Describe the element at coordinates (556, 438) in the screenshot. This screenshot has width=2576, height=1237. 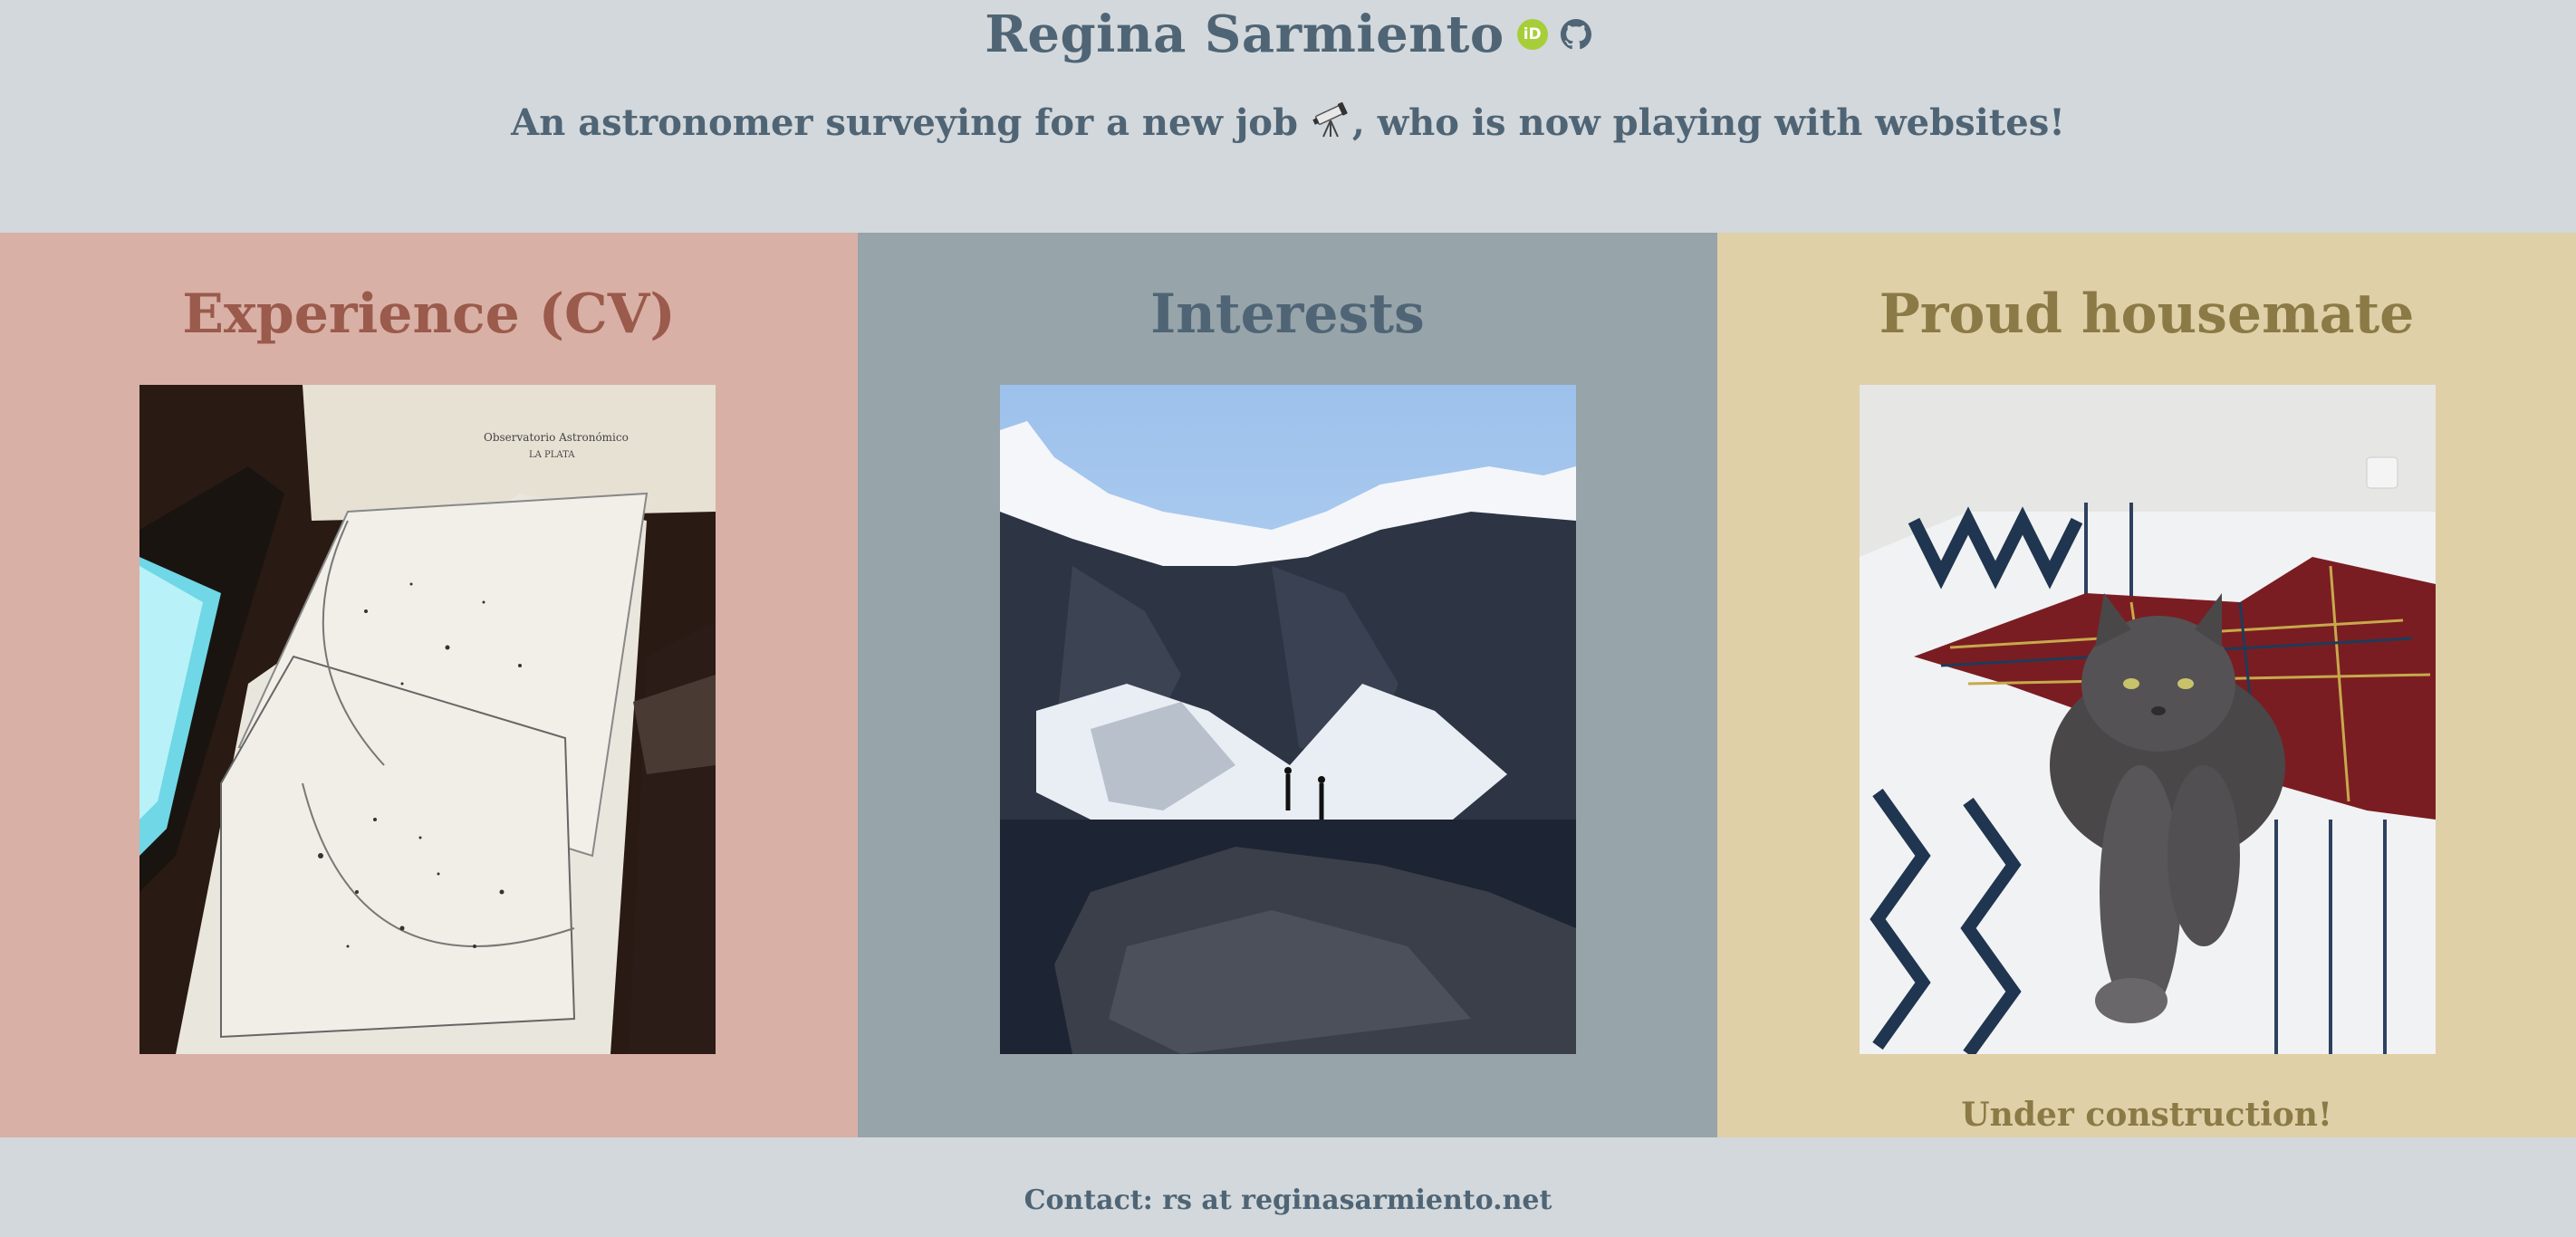
I see `svg-text: Observatorio Astronómico` at that location.